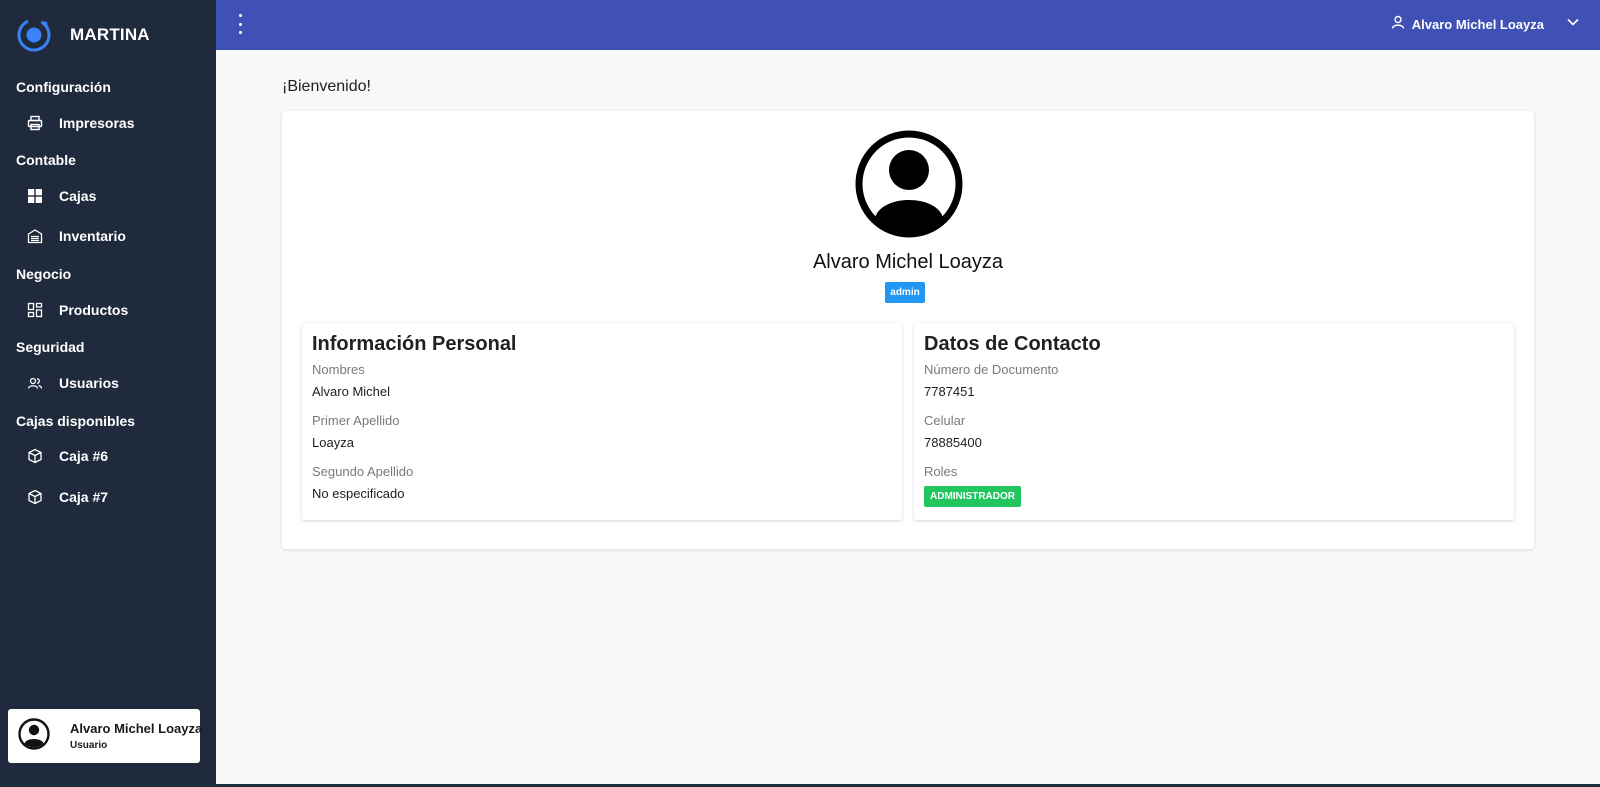 The height and width of the screenshot is (787, 1600). I want to click on sidebar-item-label: Usuarios, so click(89, 383).